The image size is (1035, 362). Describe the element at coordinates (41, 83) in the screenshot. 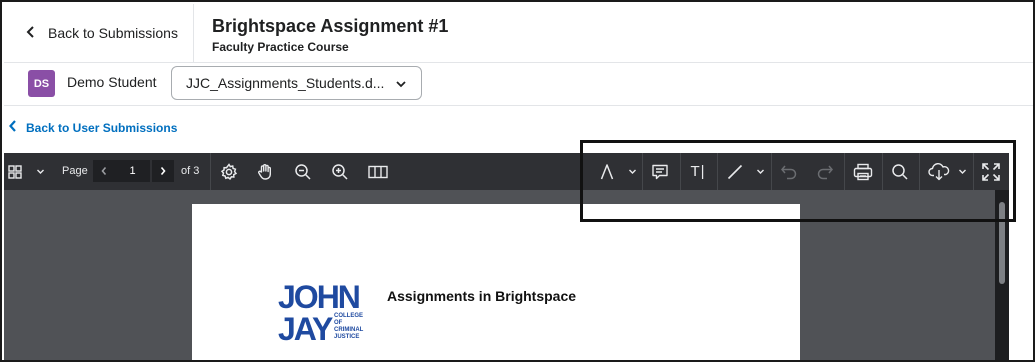

I see `avatar: DS` at that location.